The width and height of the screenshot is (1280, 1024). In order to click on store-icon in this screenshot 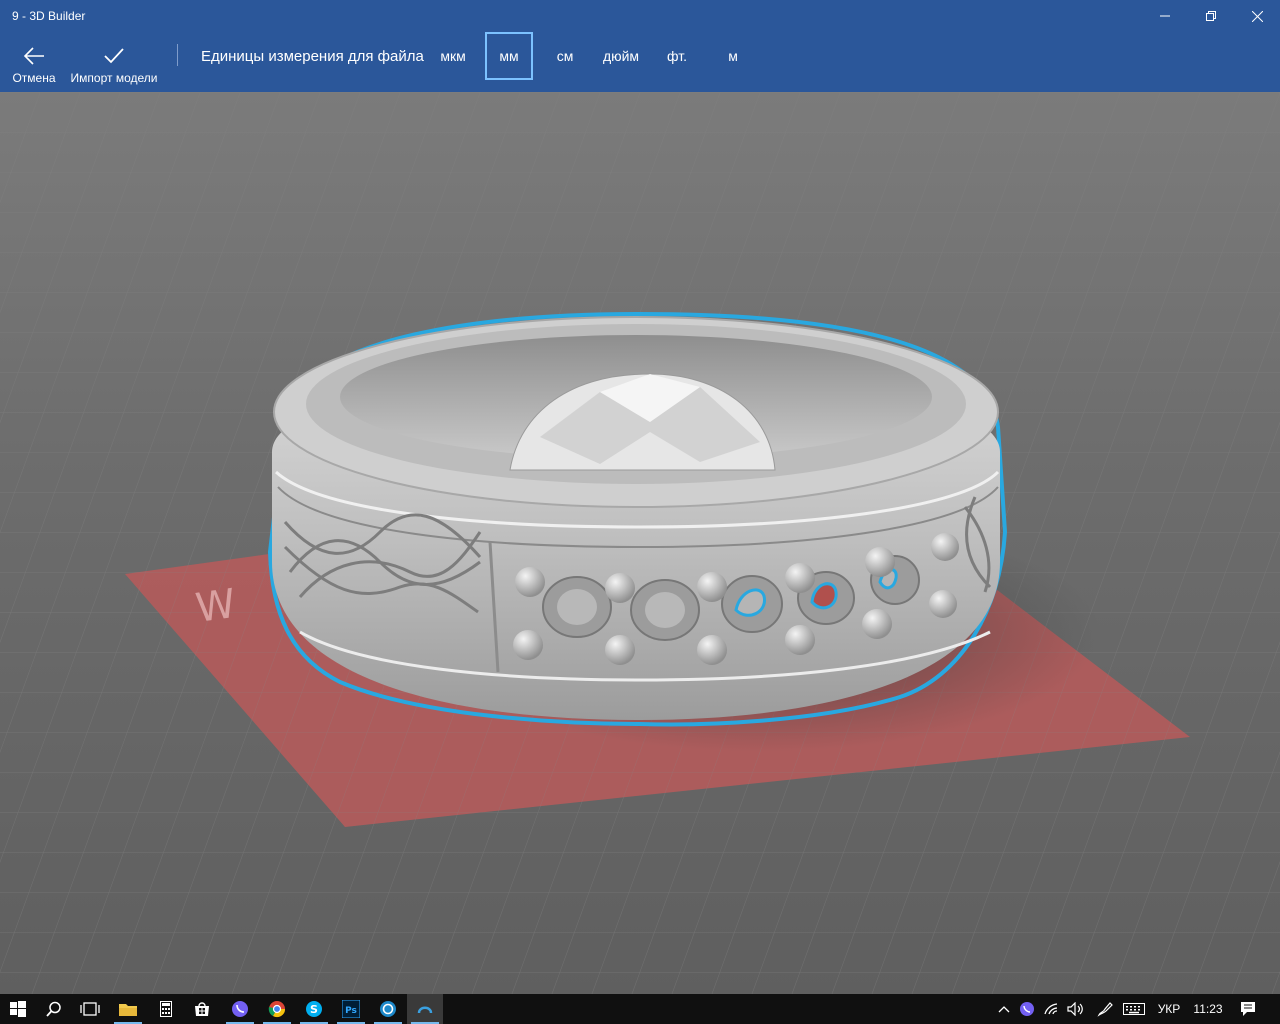, I will do `click(202, 1009)`.